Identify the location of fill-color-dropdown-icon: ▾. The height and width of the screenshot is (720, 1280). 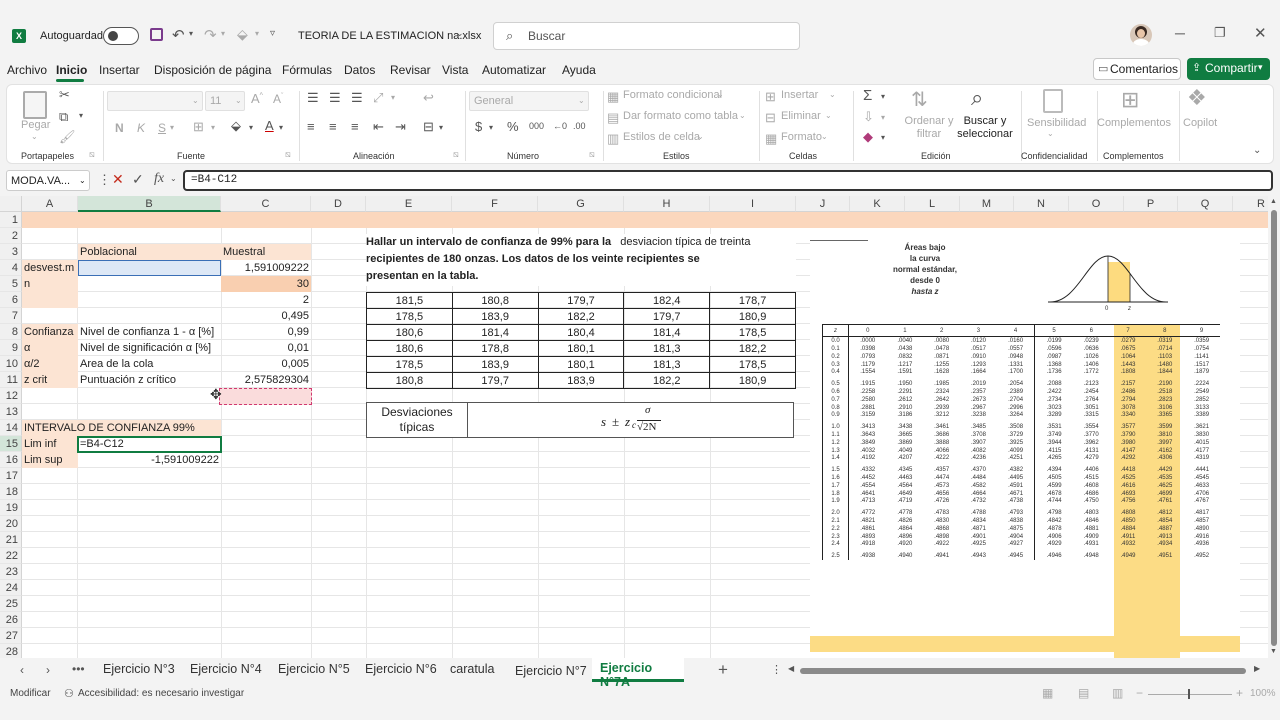
(251, 127).